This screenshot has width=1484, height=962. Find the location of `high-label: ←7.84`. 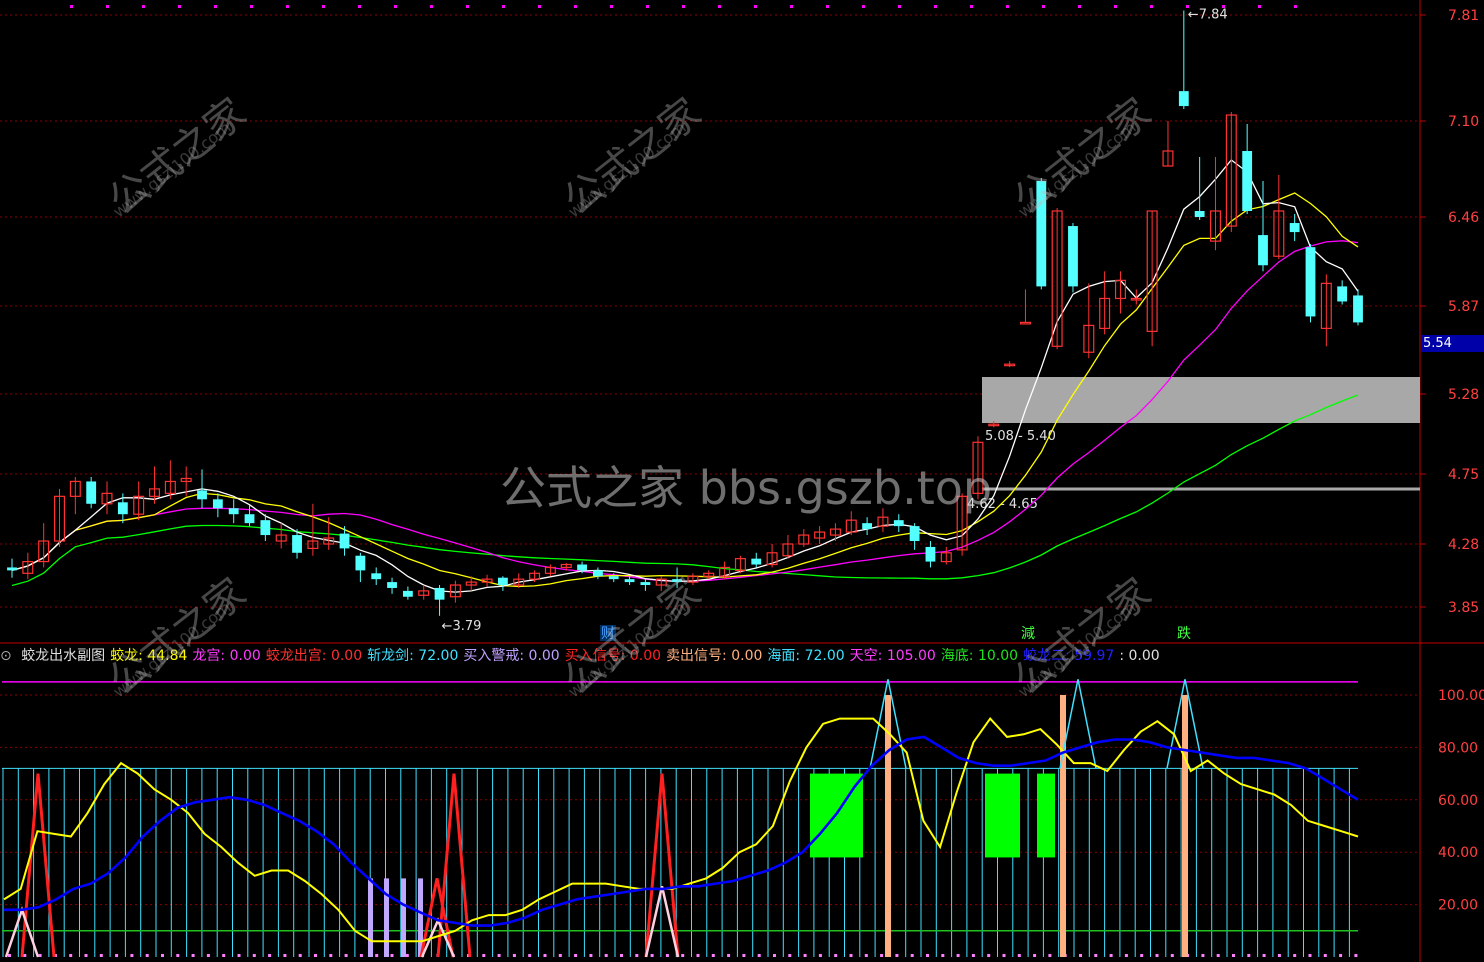

high-label: ←7.84 is located at coordinates (1208, 15).